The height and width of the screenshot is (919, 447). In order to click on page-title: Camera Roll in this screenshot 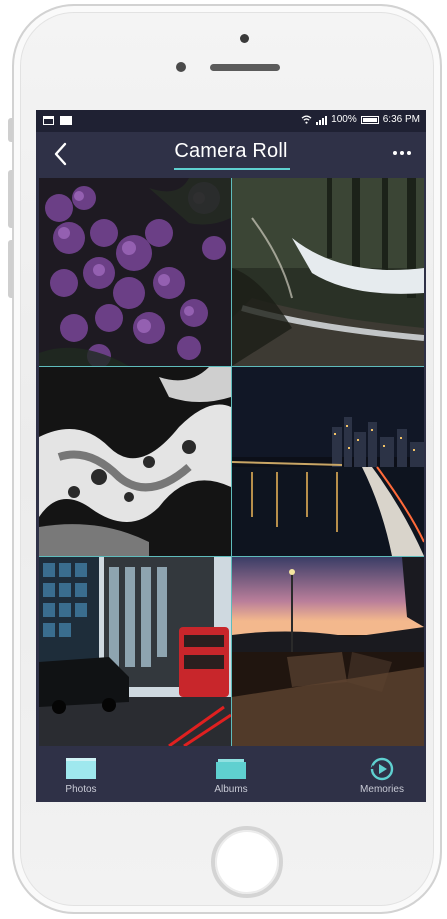, I will do `click(231, 151)`.